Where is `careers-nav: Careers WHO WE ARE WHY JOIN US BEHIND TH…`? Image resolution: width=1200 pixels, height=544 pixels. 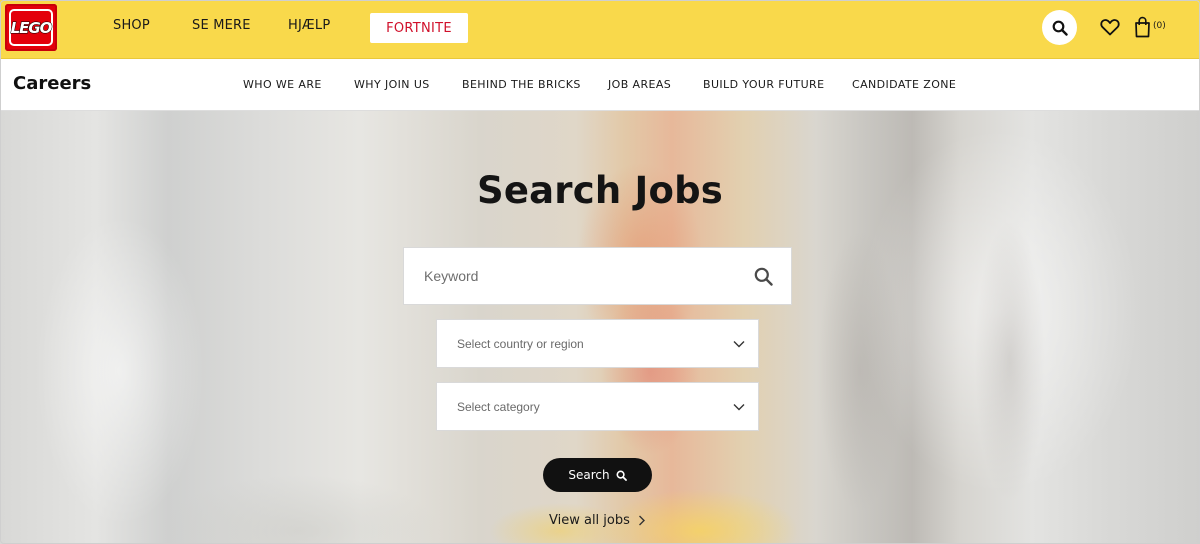 careers-nav: Careers WHO WE ARE WHY JOIN US BEHIND TH… is located at coordinates (600, 85).